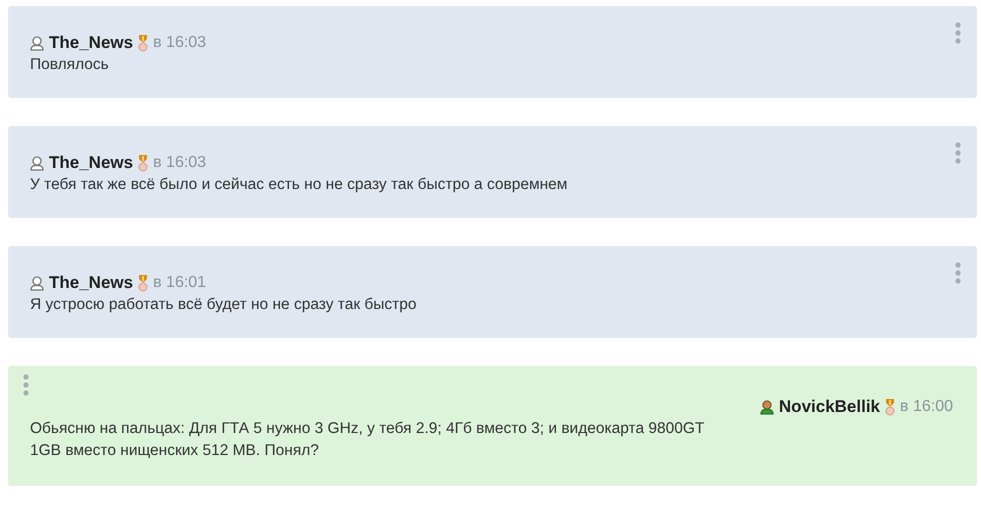 The image size is (981, 514). What do you see at coordinates (829, 407) in the screenshot?
I see `author-name: NovickBellik` at bounding box center [829, 407].